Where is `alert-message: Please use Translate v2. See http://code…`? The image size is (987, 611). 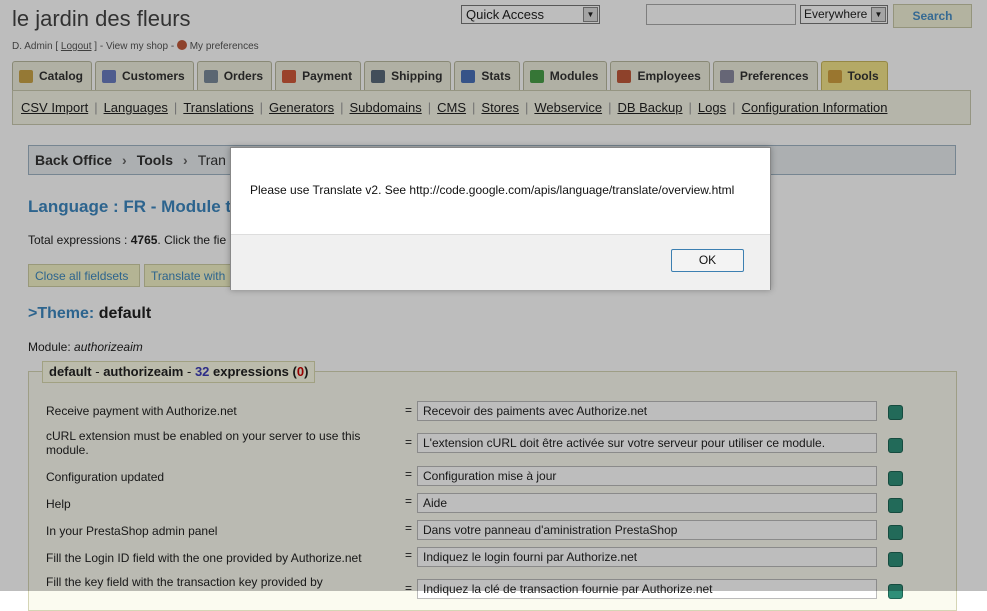
alert-message: Please use Translate v2. See http://code… is located at coordinates (492, 190).